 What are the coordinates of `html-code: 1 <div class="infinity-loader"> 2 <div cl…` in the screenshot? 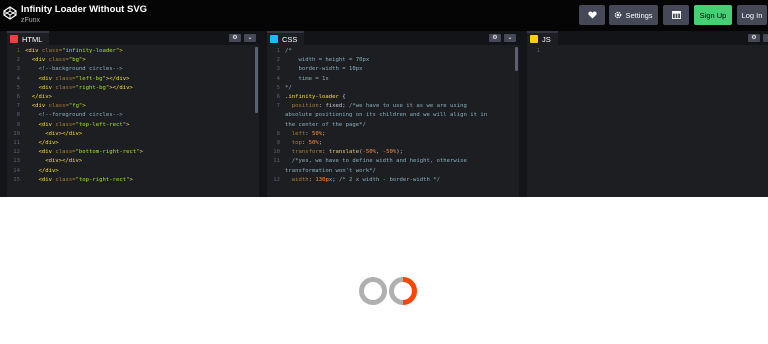 It's located at (133, 122).